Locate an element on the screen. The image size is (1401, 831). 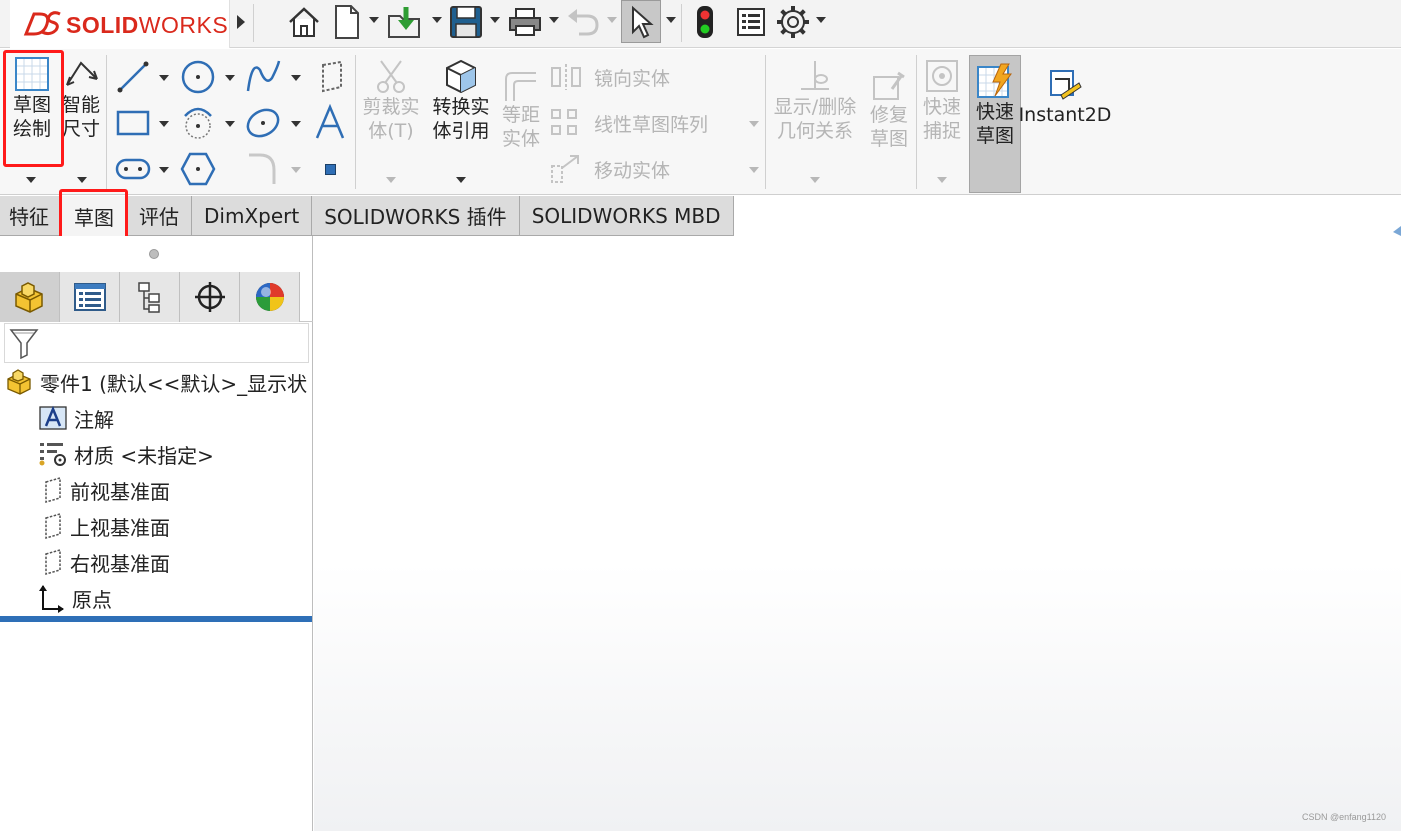
rebuild-icon is located at coordinates (705, 22).